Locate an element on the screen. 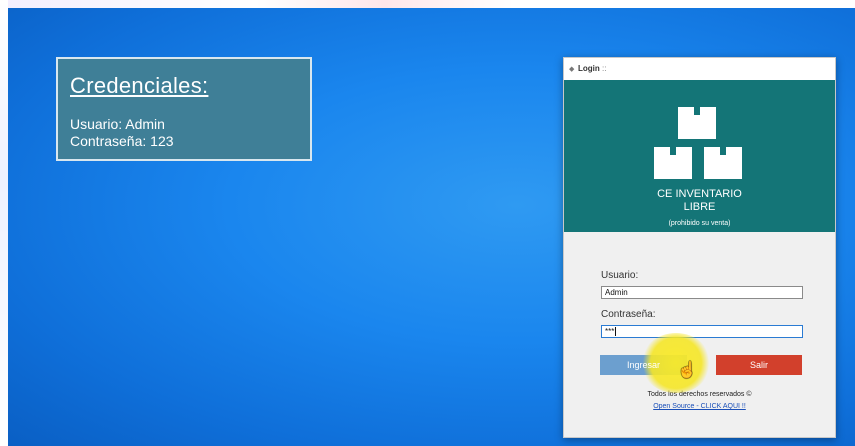  login-window-title: Login is located at coordinates (589, 68).